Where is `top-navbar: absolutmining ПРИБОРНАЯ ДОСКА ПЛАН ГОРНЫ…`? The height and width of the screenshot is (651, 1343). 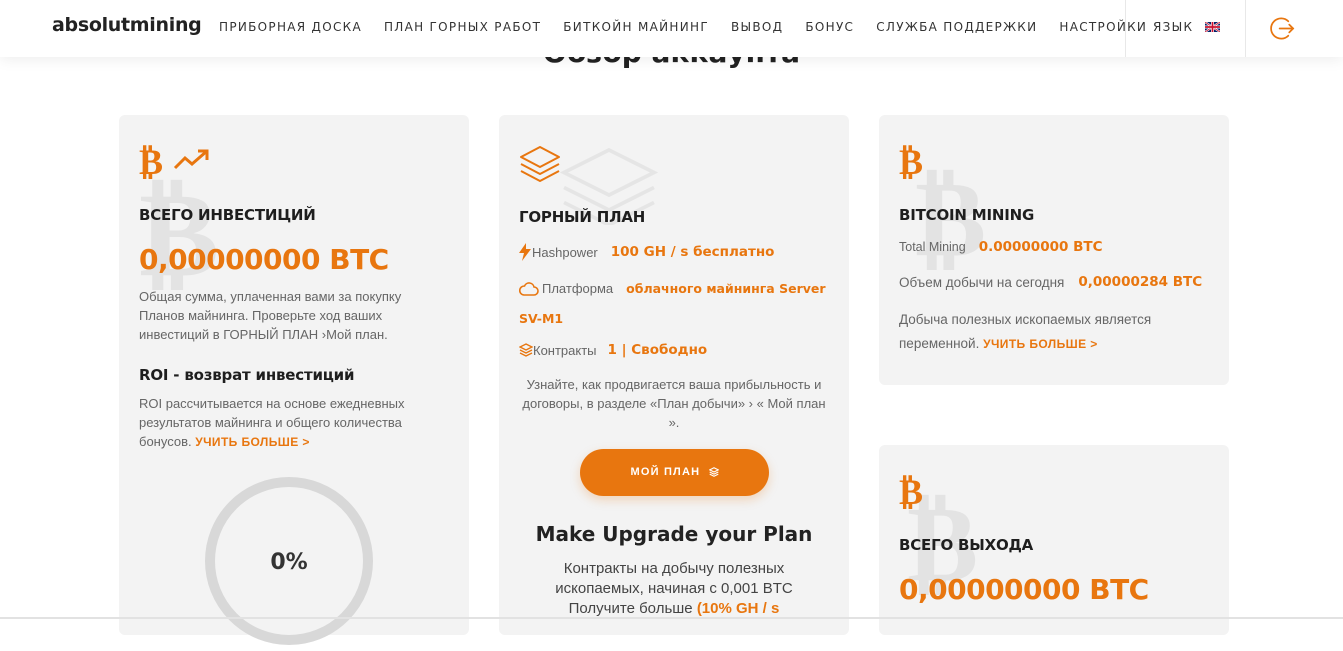
top-navbar: absolutmining ПРИБОРНАЯ ДОСКА ПЛАН ГОРНЫ… is located at coordinates (671, 28).